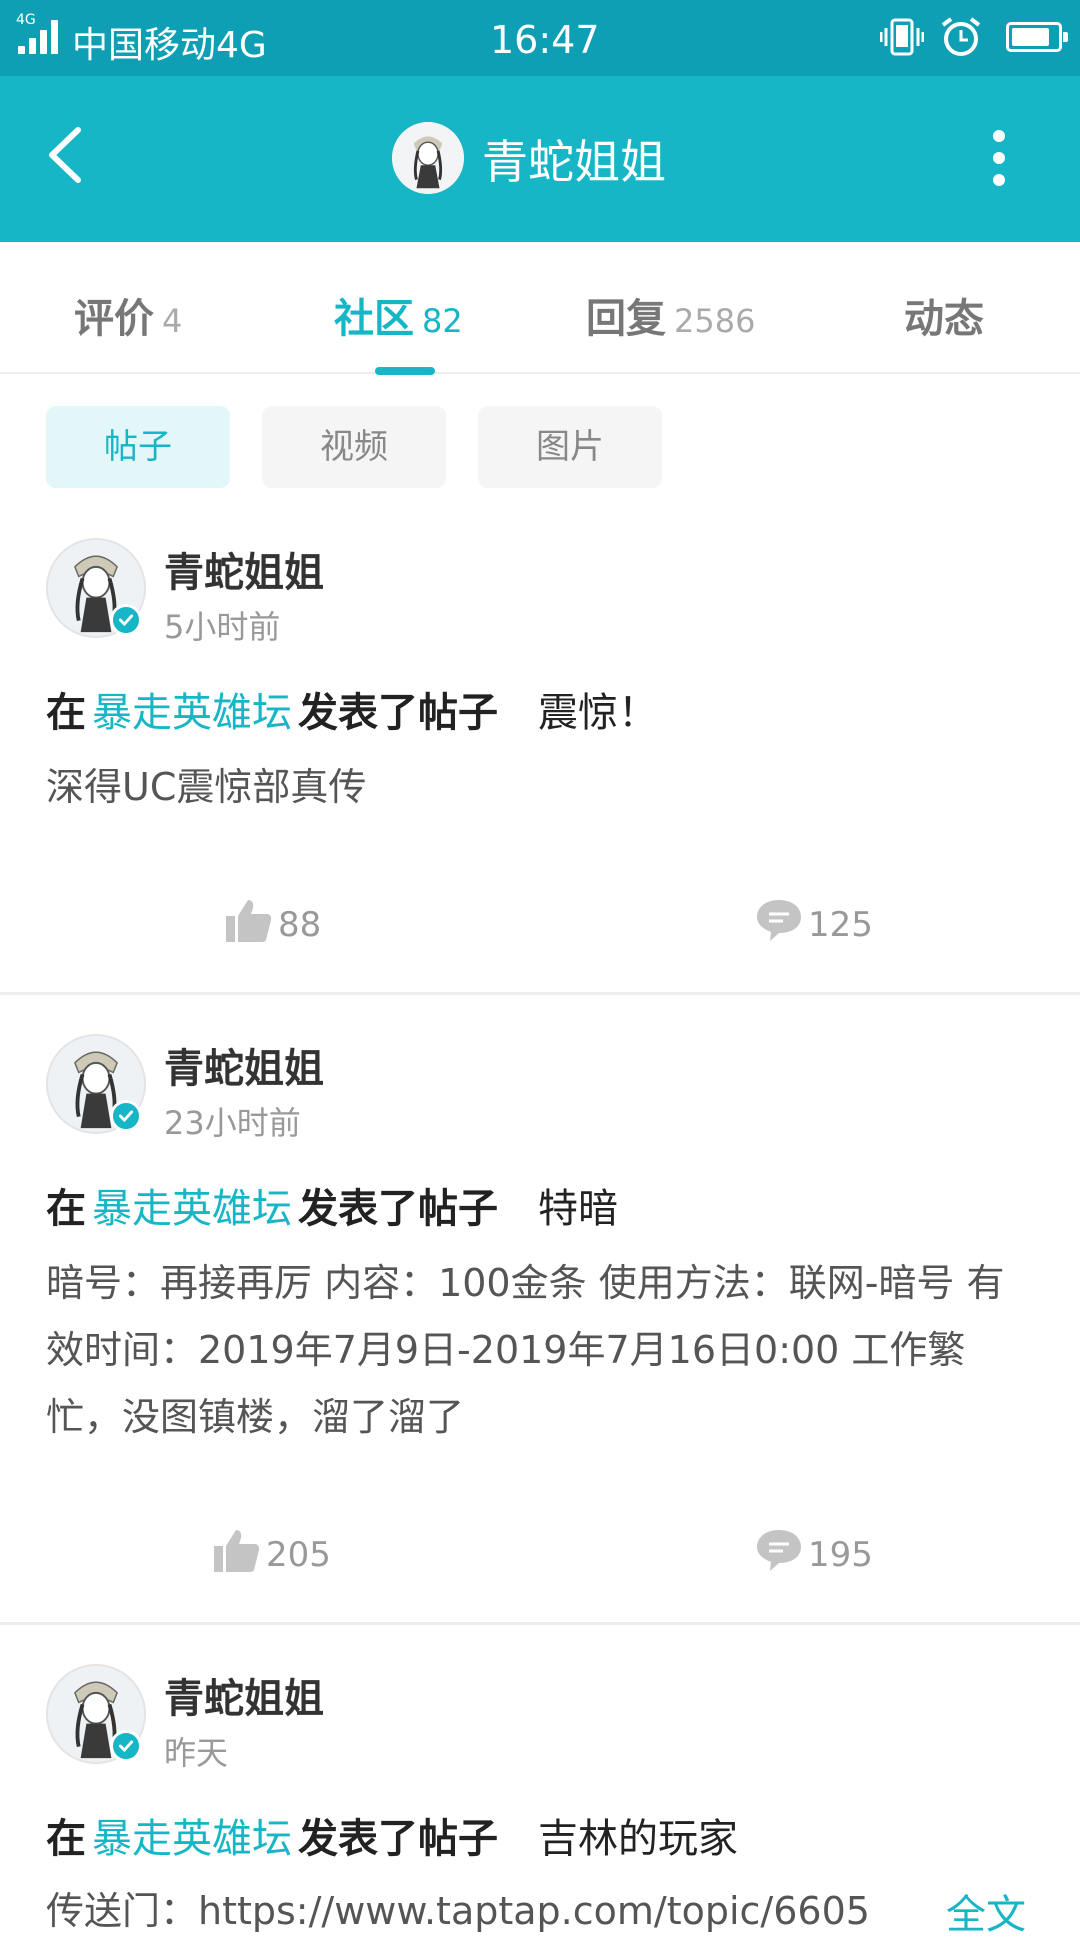 The height and width of the screenshot is (1945, 1080). I want to click on filter-images: 图片, so click(570, 447).